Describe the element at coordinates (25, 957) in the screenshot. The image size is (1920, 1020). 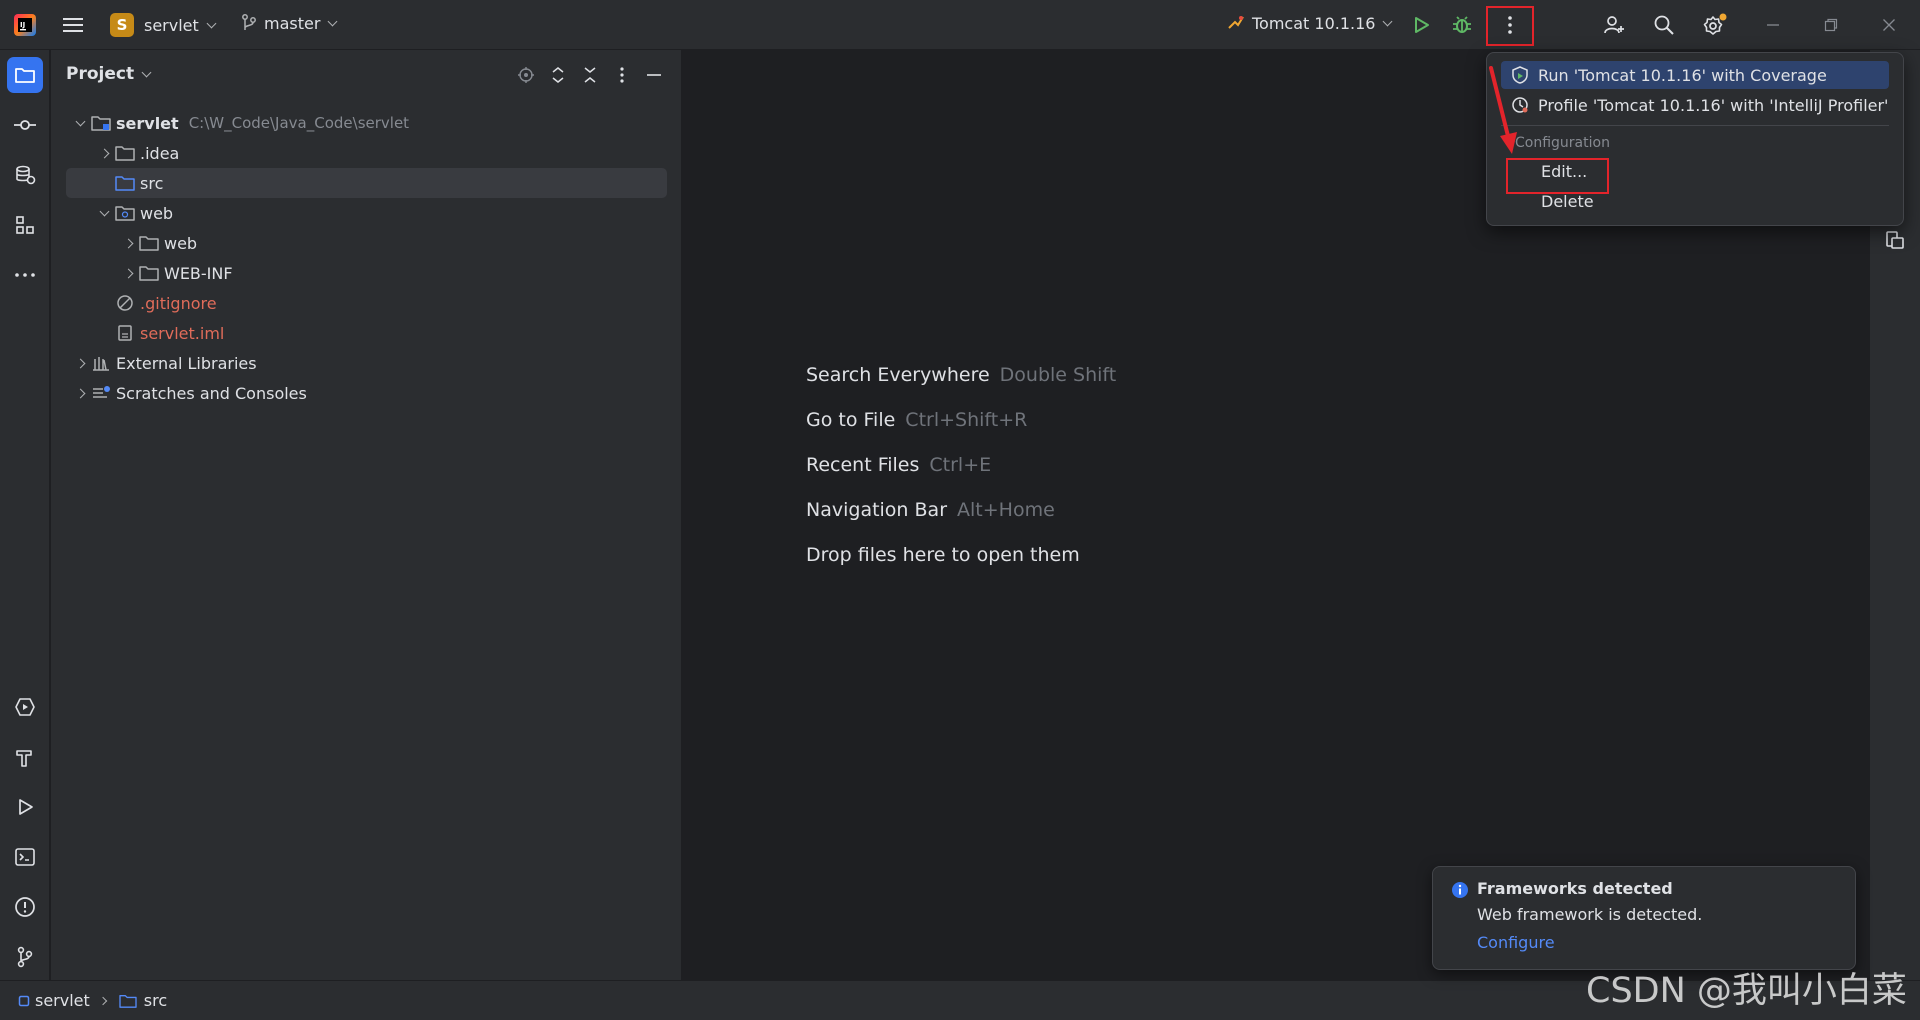
I see `git-tool-button` at that location.